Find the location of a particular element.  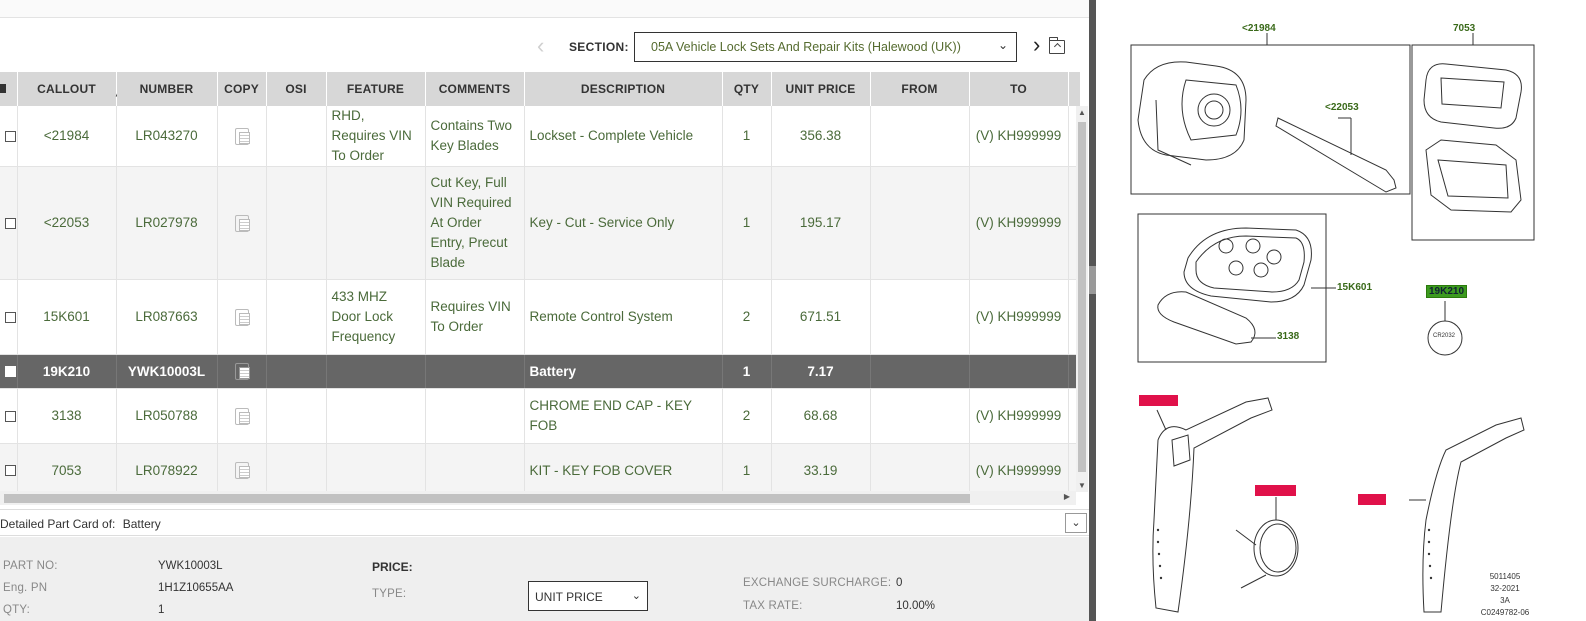

cable-drawing is located at coordinates (1276, 548).